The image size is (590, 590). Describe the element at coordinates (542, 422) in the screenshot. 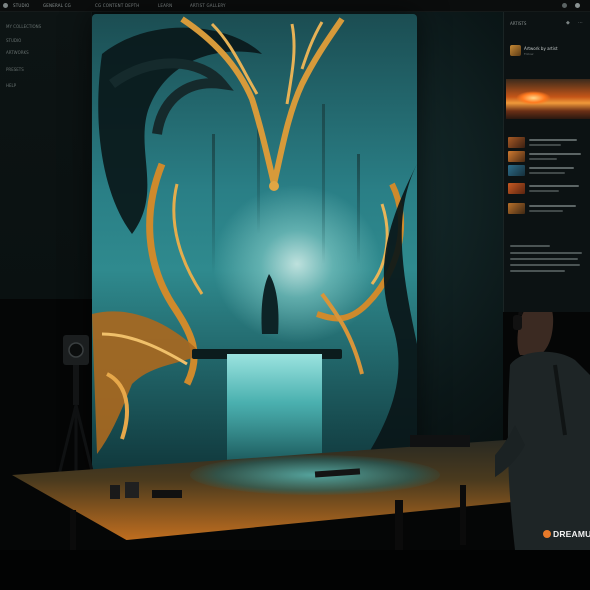

I see `worker-figure` at that location.